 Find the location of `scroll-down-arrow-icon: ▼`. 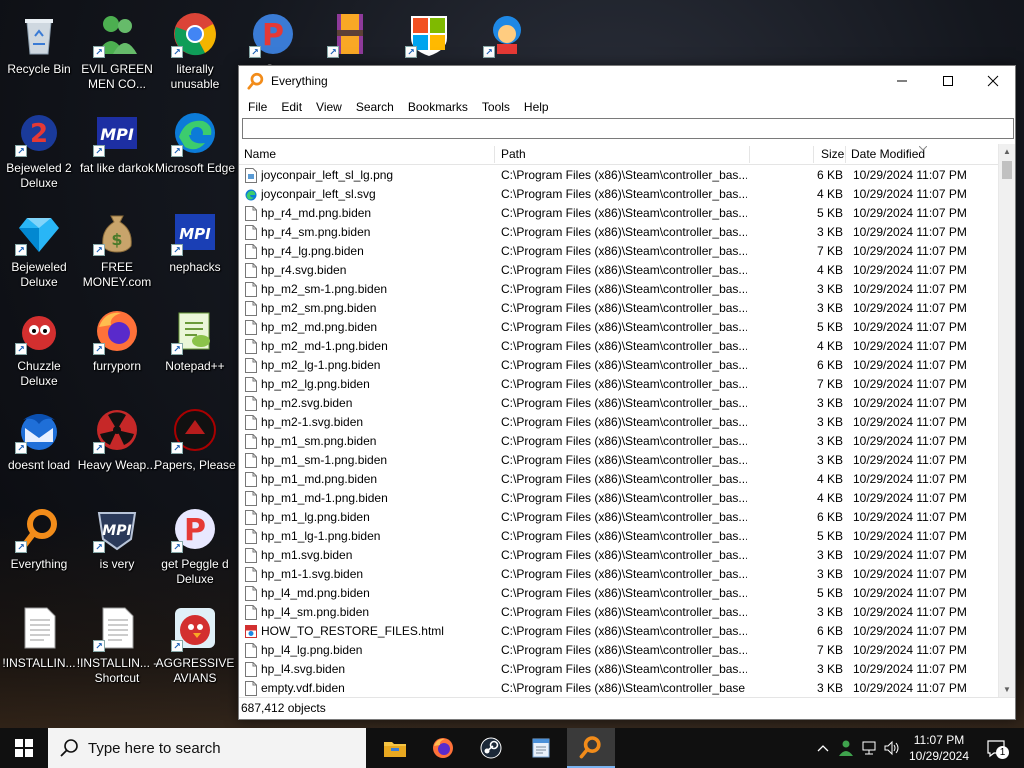

scroll-down-arrow-icon: ▼ is located at coordinates (1007, 690).